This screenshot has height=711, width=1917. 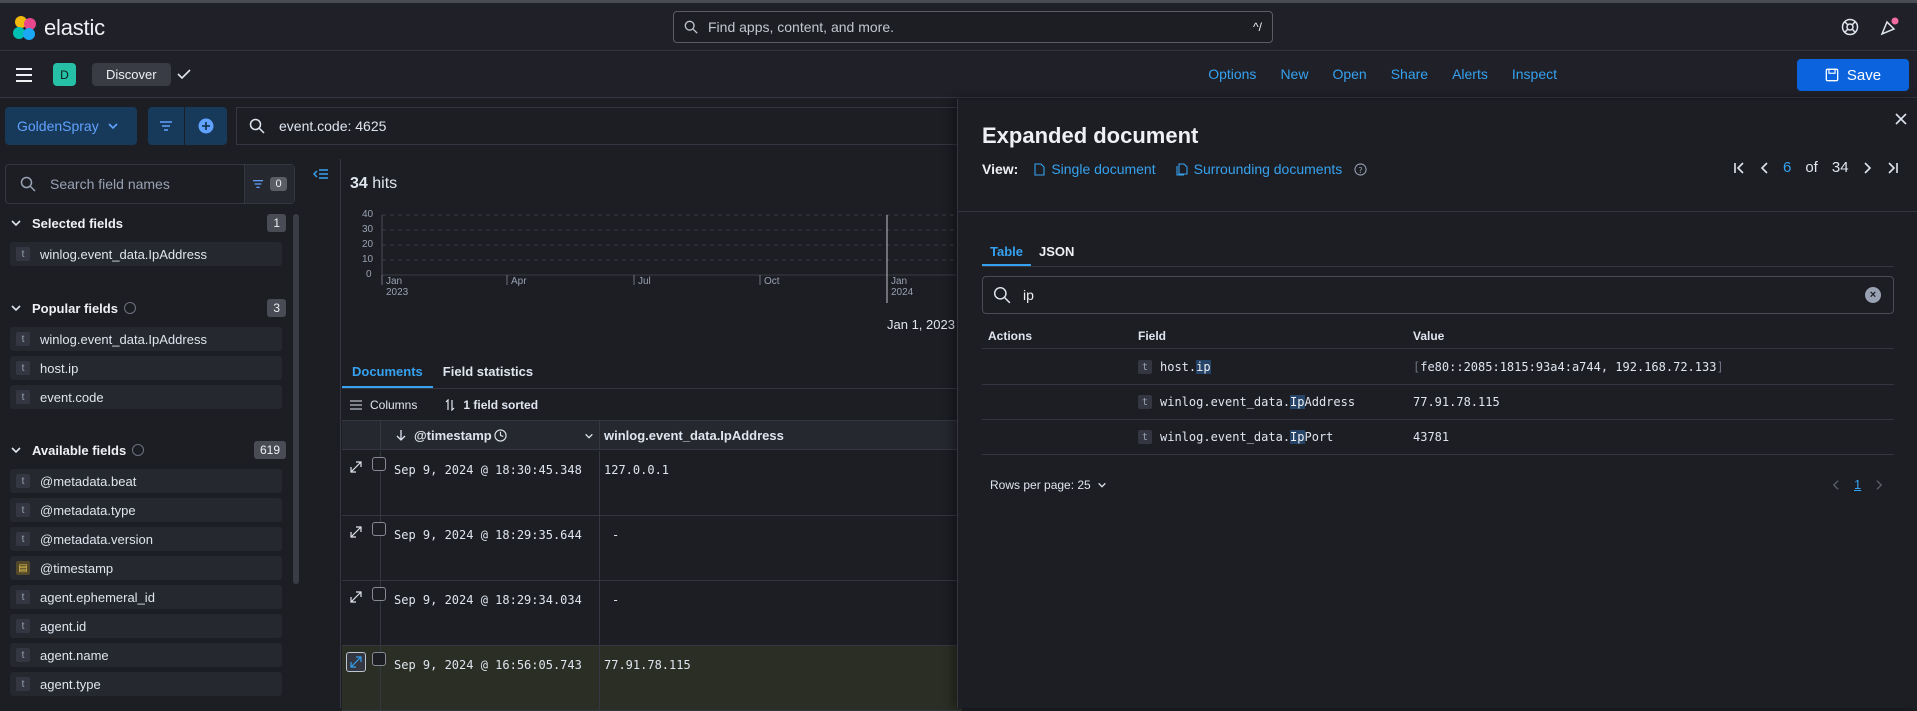 I want to click on page-number: 1, so click(x=1857, y=484).